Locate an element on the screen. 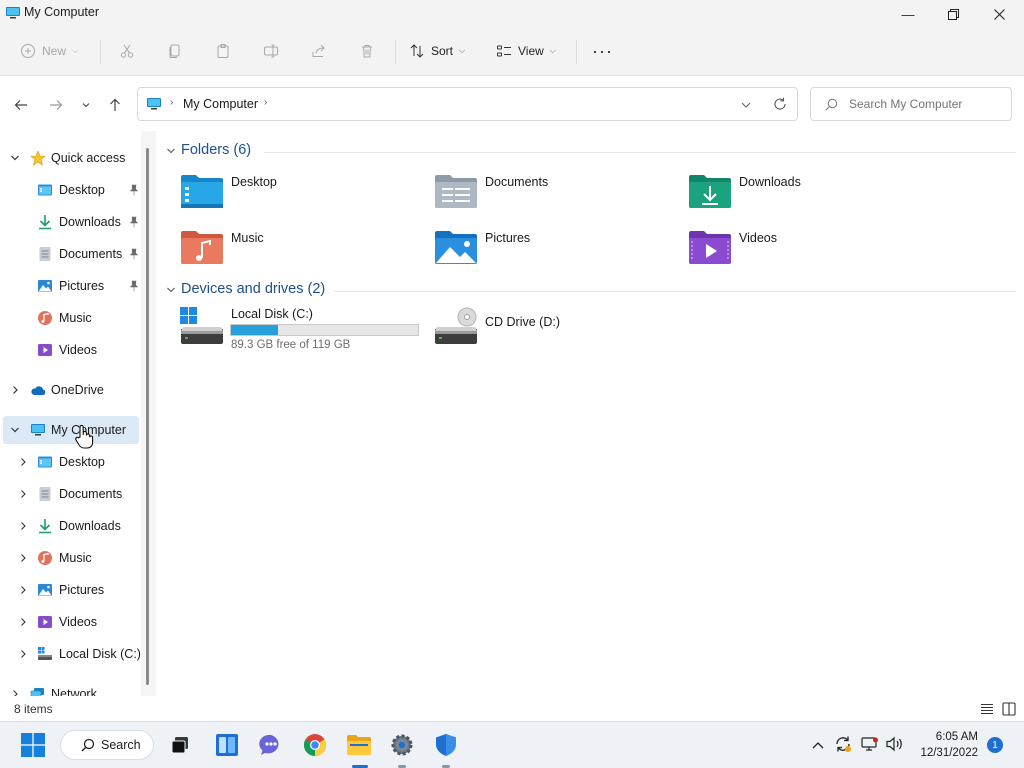 This screenshot has height=768, width=1024. nav-quick-downloads: Downloads is located at coordinates (72, 222).